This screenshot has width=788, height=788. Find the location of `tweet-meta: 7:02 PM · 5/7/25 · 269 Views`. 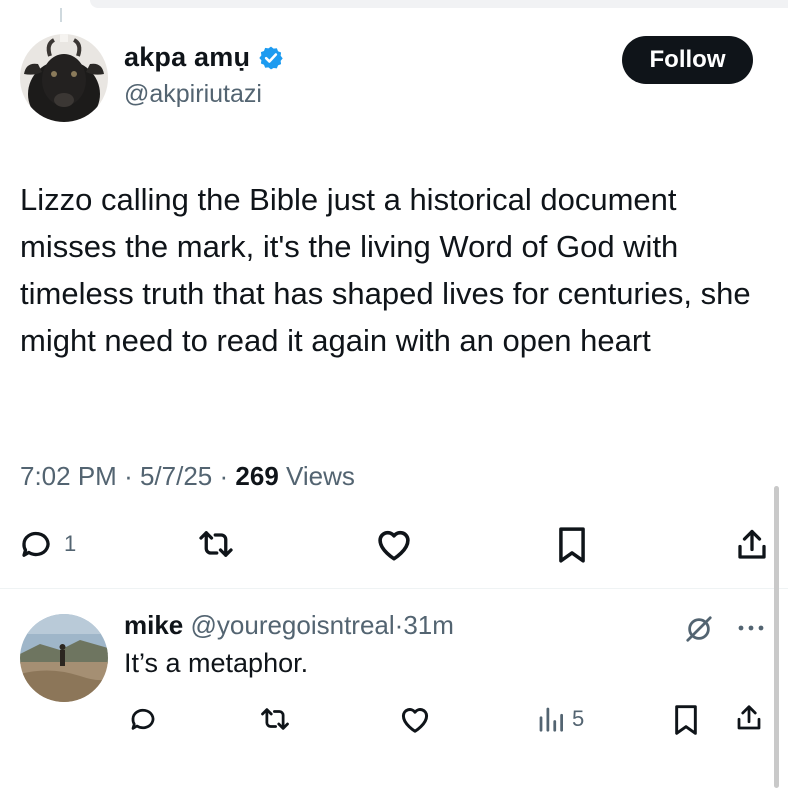

tweet-meta: 7:02 PM · 5/7/25 · 269 Views is located at coordinates (187, 476).